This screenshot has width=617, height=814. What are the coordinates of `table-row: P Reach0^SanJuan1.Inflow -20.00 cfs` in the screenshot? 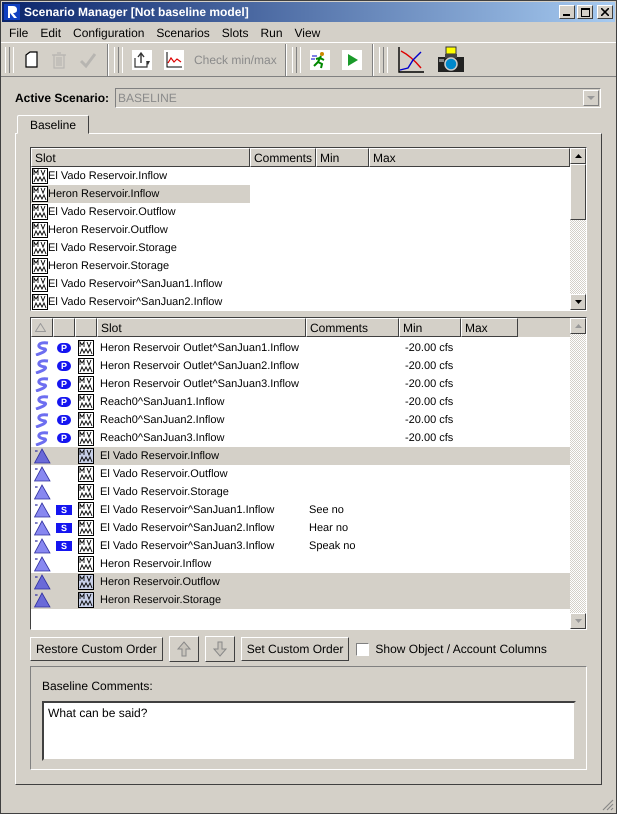 It's located at (300, 402).